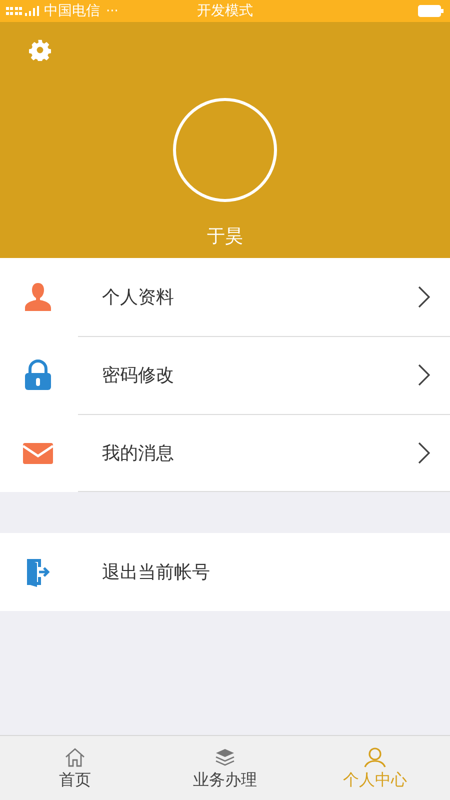 This screenshot has height=800, width=450. I want to click on menu-label: 密码修改, so click(138, 375).